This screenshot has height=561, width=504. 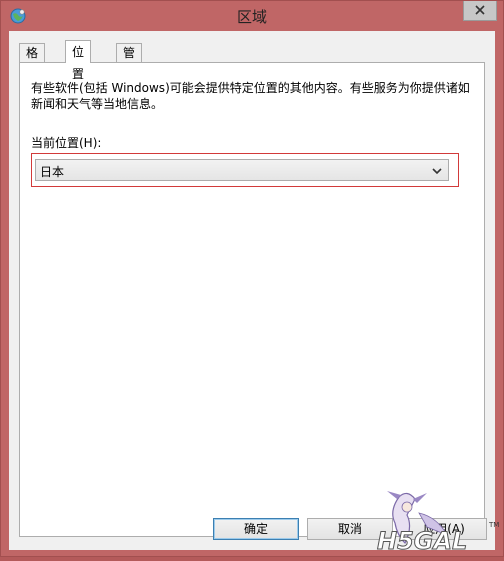 I want to click on close-icon, so click(x=480, y=11).